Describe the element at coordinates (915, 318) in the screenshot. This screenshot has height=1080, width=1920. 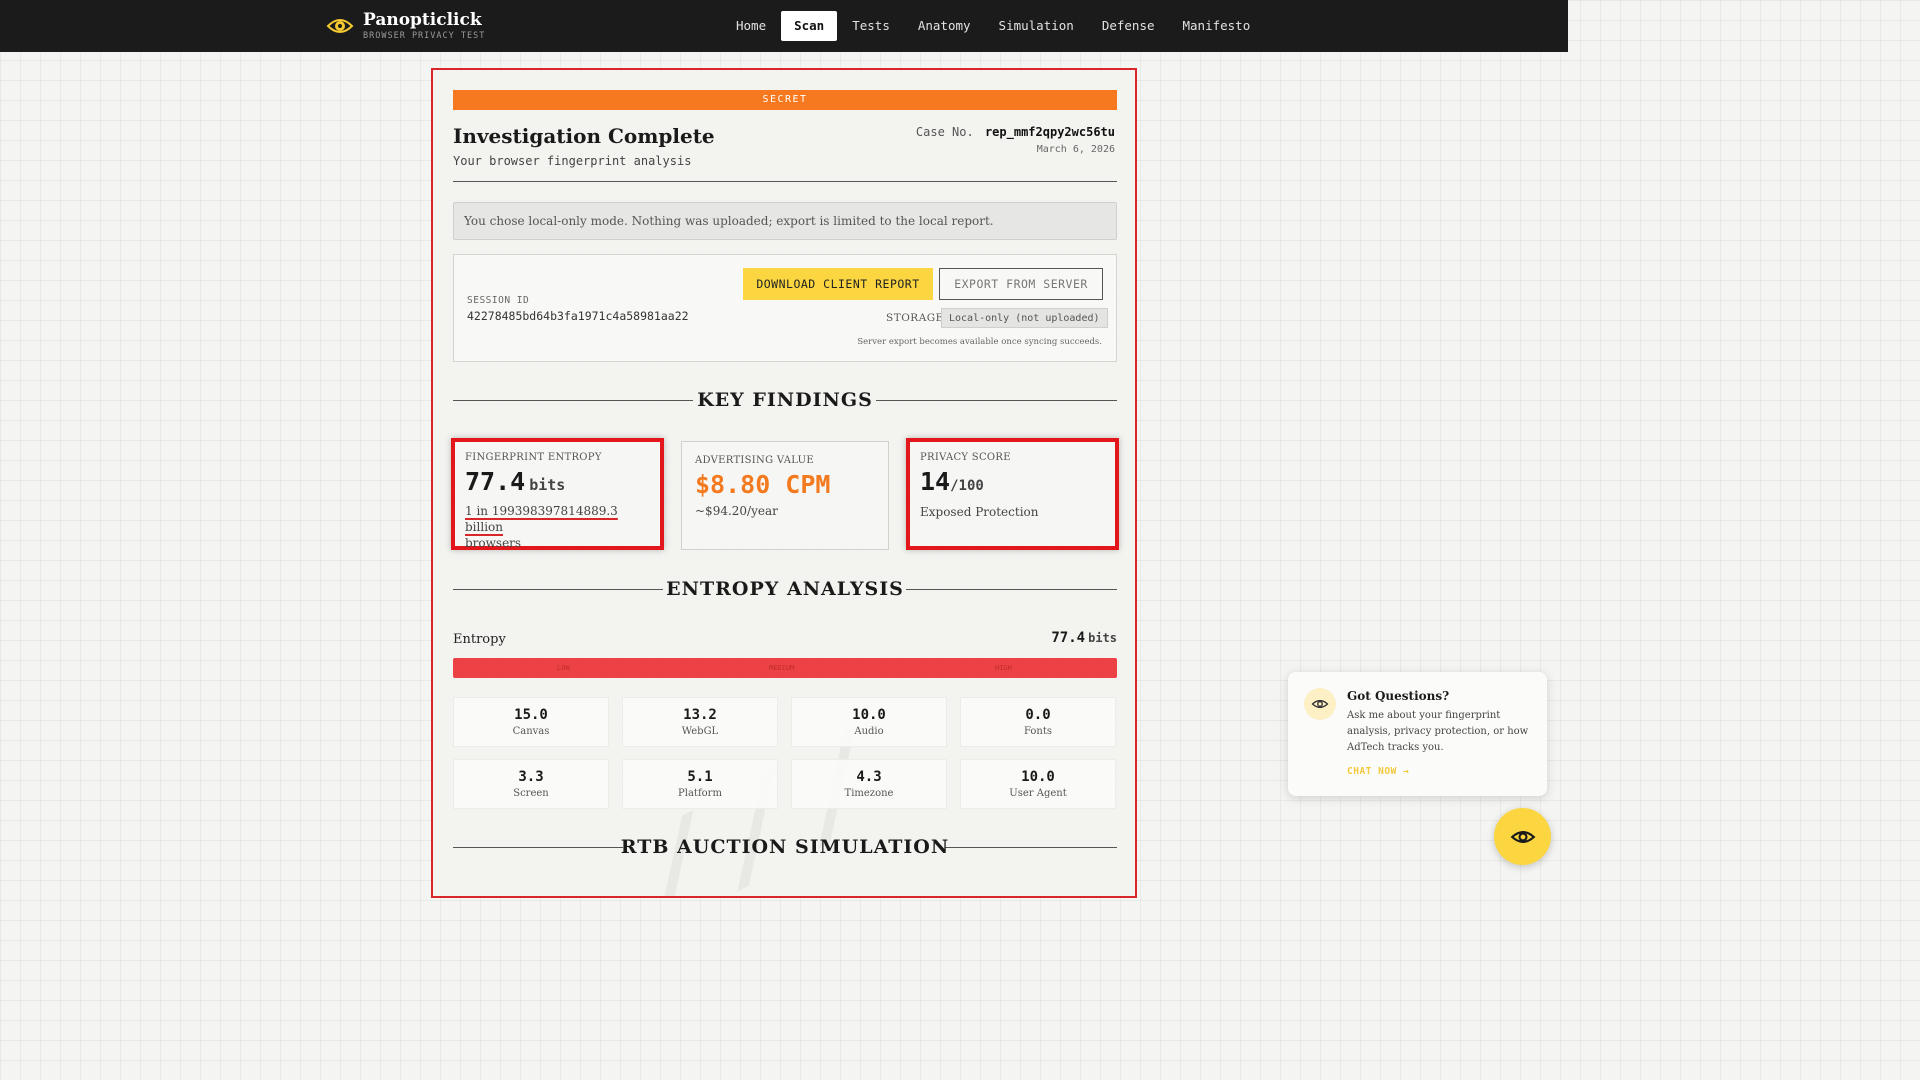
I see `storage-label: STORAGE` at that location.